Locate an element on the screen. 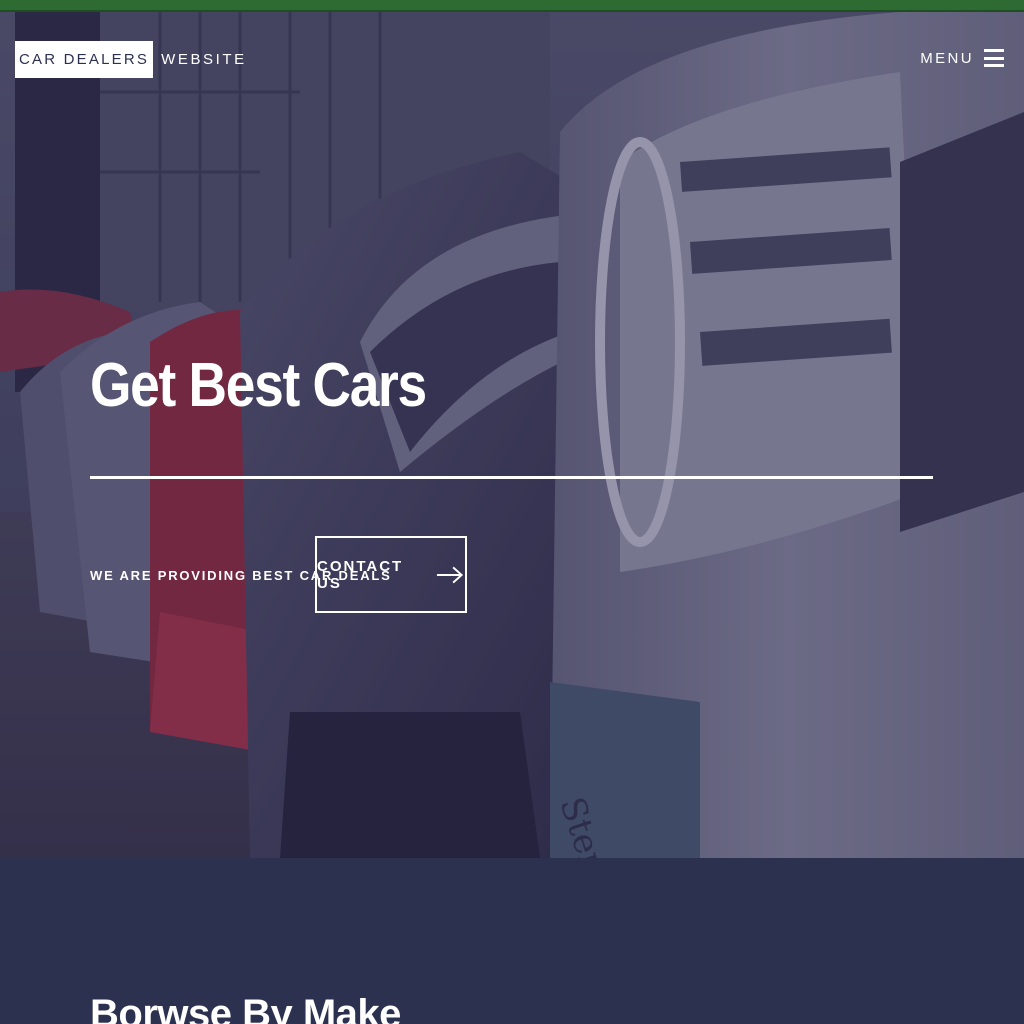  menu-label: MENU is located at coordinates (947, 58).